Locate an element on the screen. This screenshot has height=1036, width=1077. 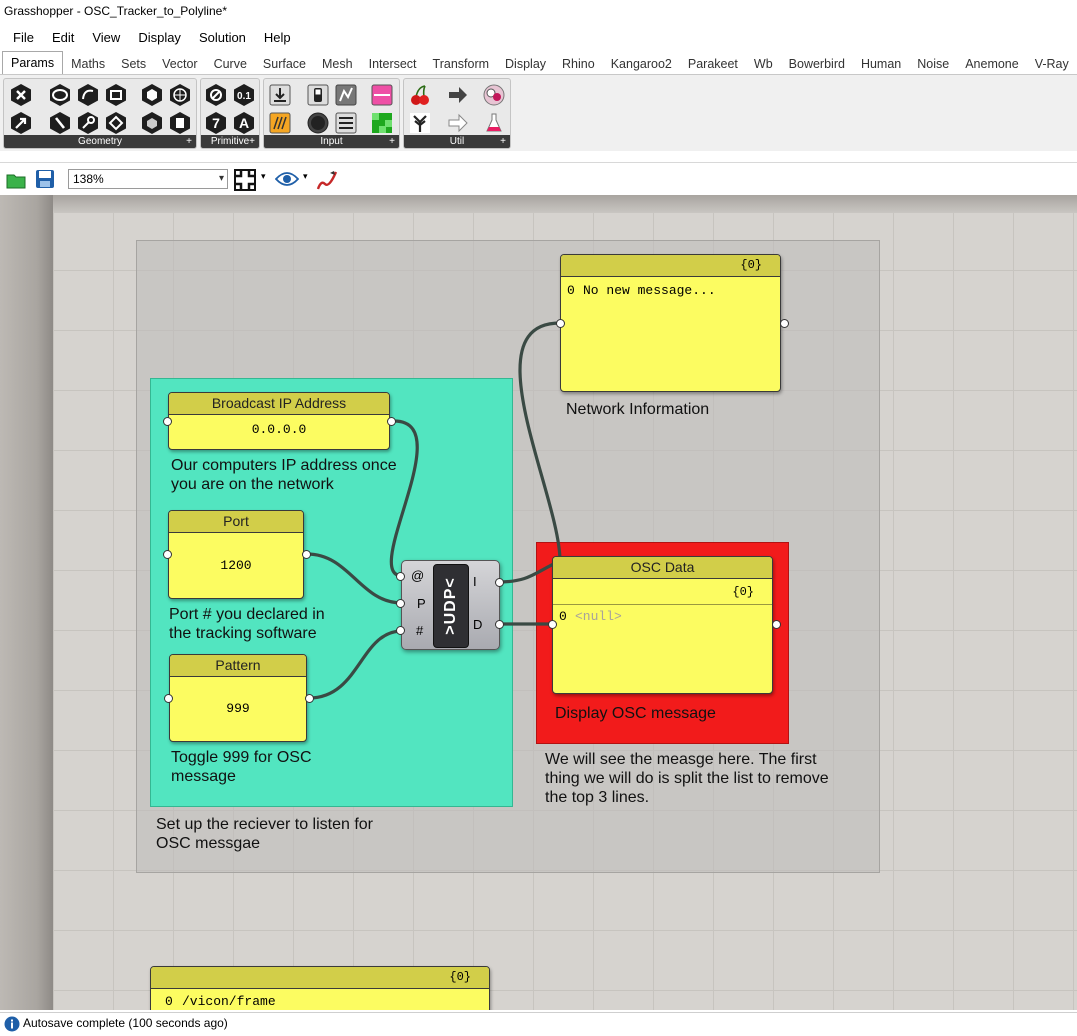
frame-data-panel: {0} 0 /vicon/frame is located at coordinates (320, 988).